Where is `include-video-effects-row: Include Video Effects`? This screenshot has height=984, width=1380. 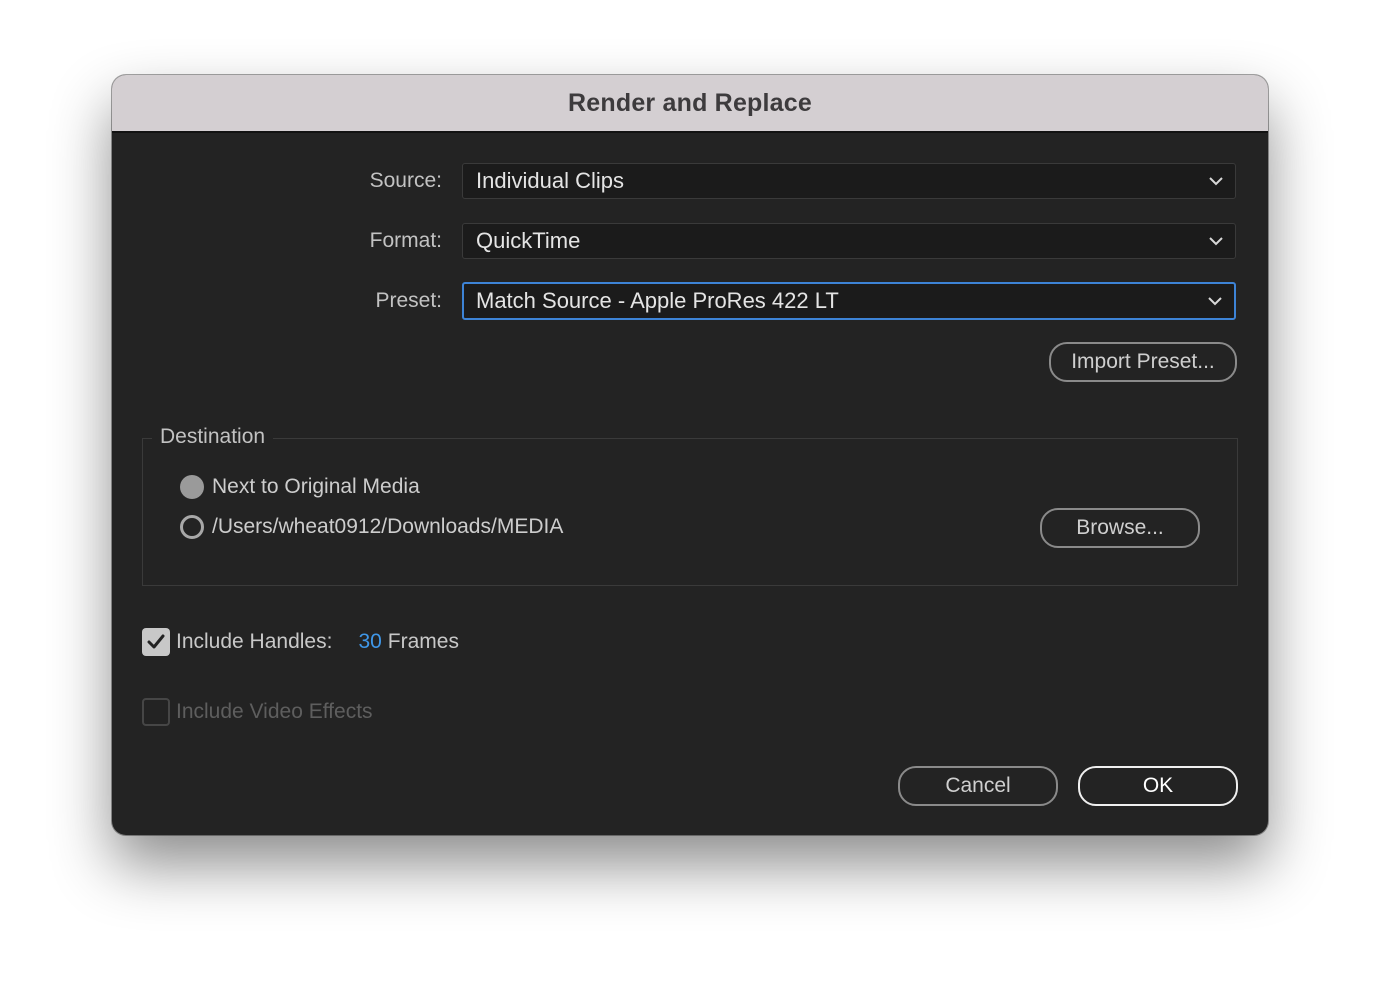 include-video-effects-row: Include Video Effects is located at coordinates (257, 712).